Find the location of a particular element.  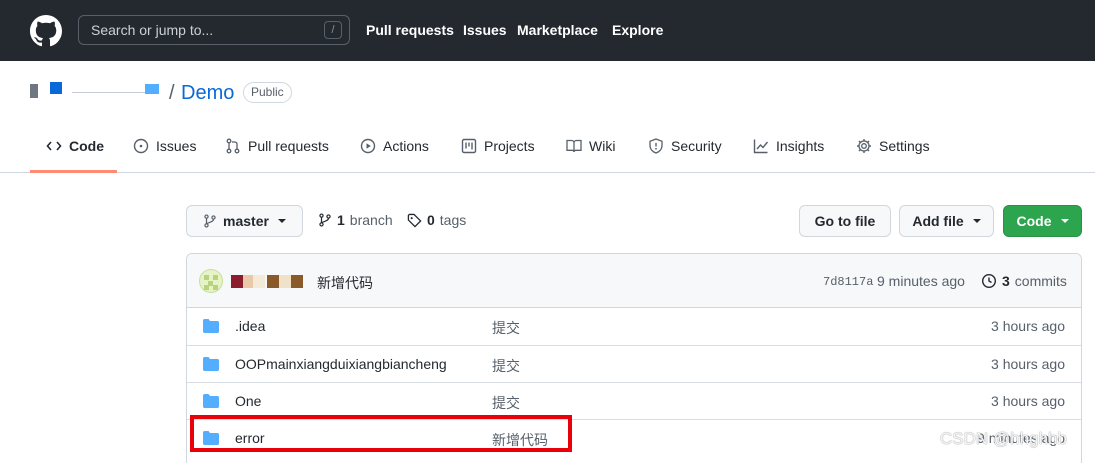

tab-insights: Insights is located at coordinates (788, 146).